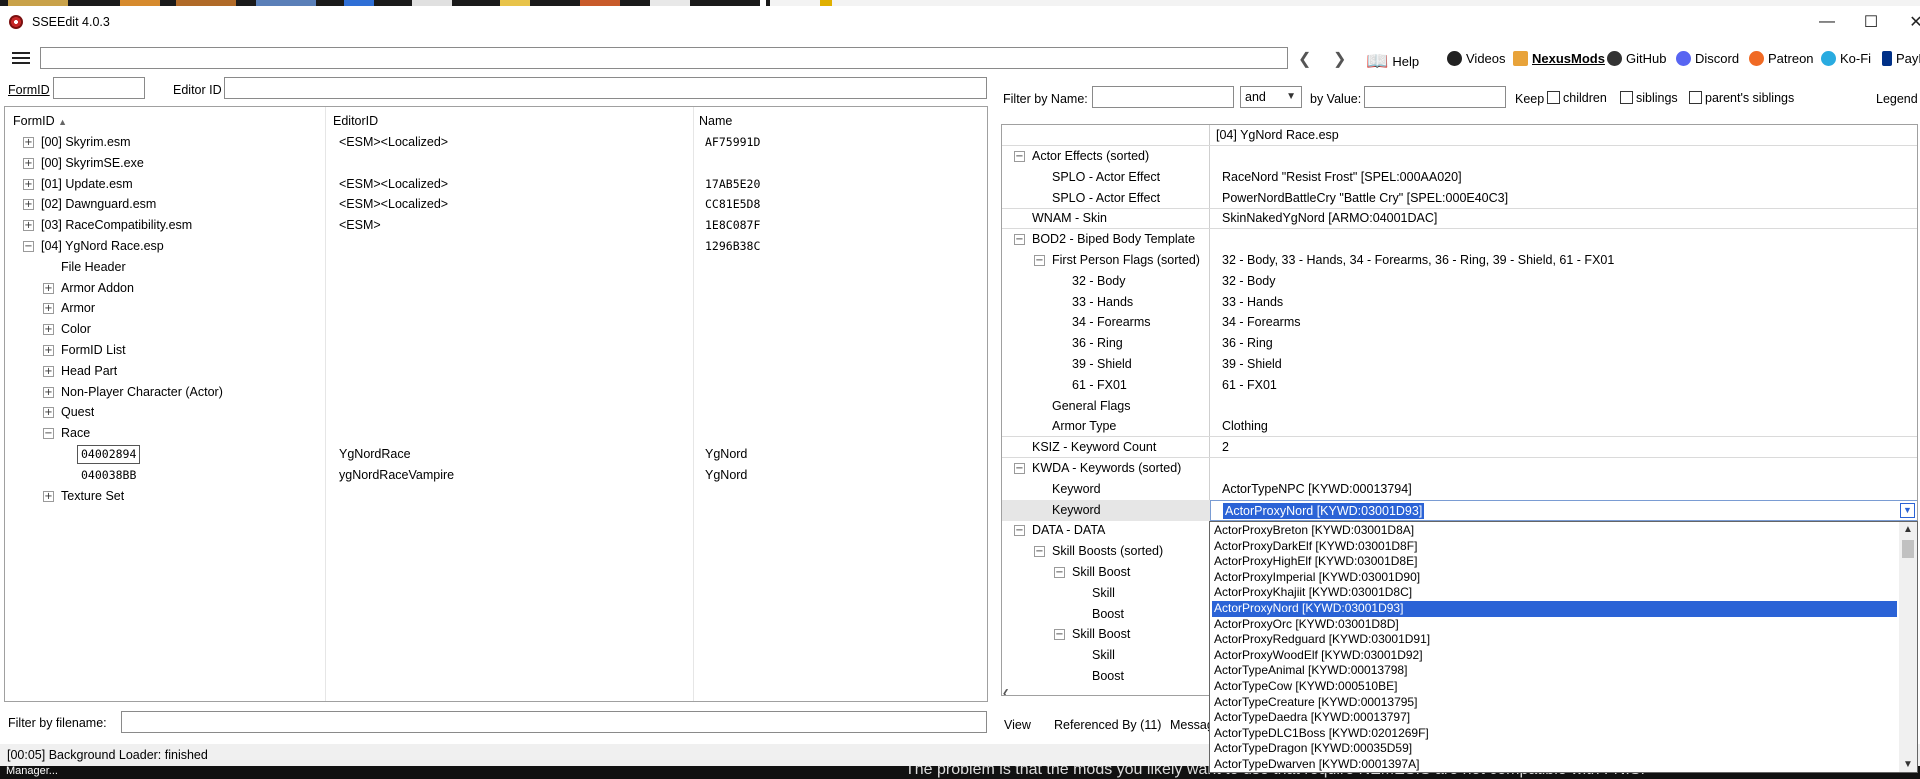 The height and width of the screenshot is (779, 1920). Describe the element at coordinates (1781, 58) in the screenshot. I see `patreon-link: Patreon` at that location.